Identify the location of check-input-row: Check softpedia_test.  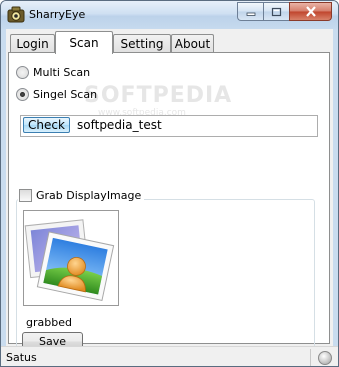
(169, 126).